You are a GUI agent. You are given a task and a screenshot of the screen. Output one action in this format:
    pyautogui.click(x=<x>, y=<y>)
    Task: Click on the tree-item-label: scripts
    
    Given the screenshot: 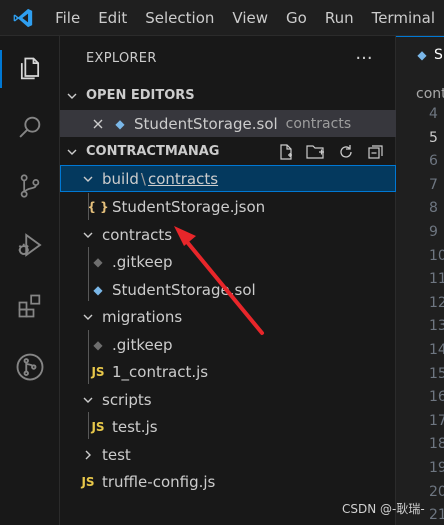 What is the action you would take?
    pyautogui.click(x=127, y=399)
    